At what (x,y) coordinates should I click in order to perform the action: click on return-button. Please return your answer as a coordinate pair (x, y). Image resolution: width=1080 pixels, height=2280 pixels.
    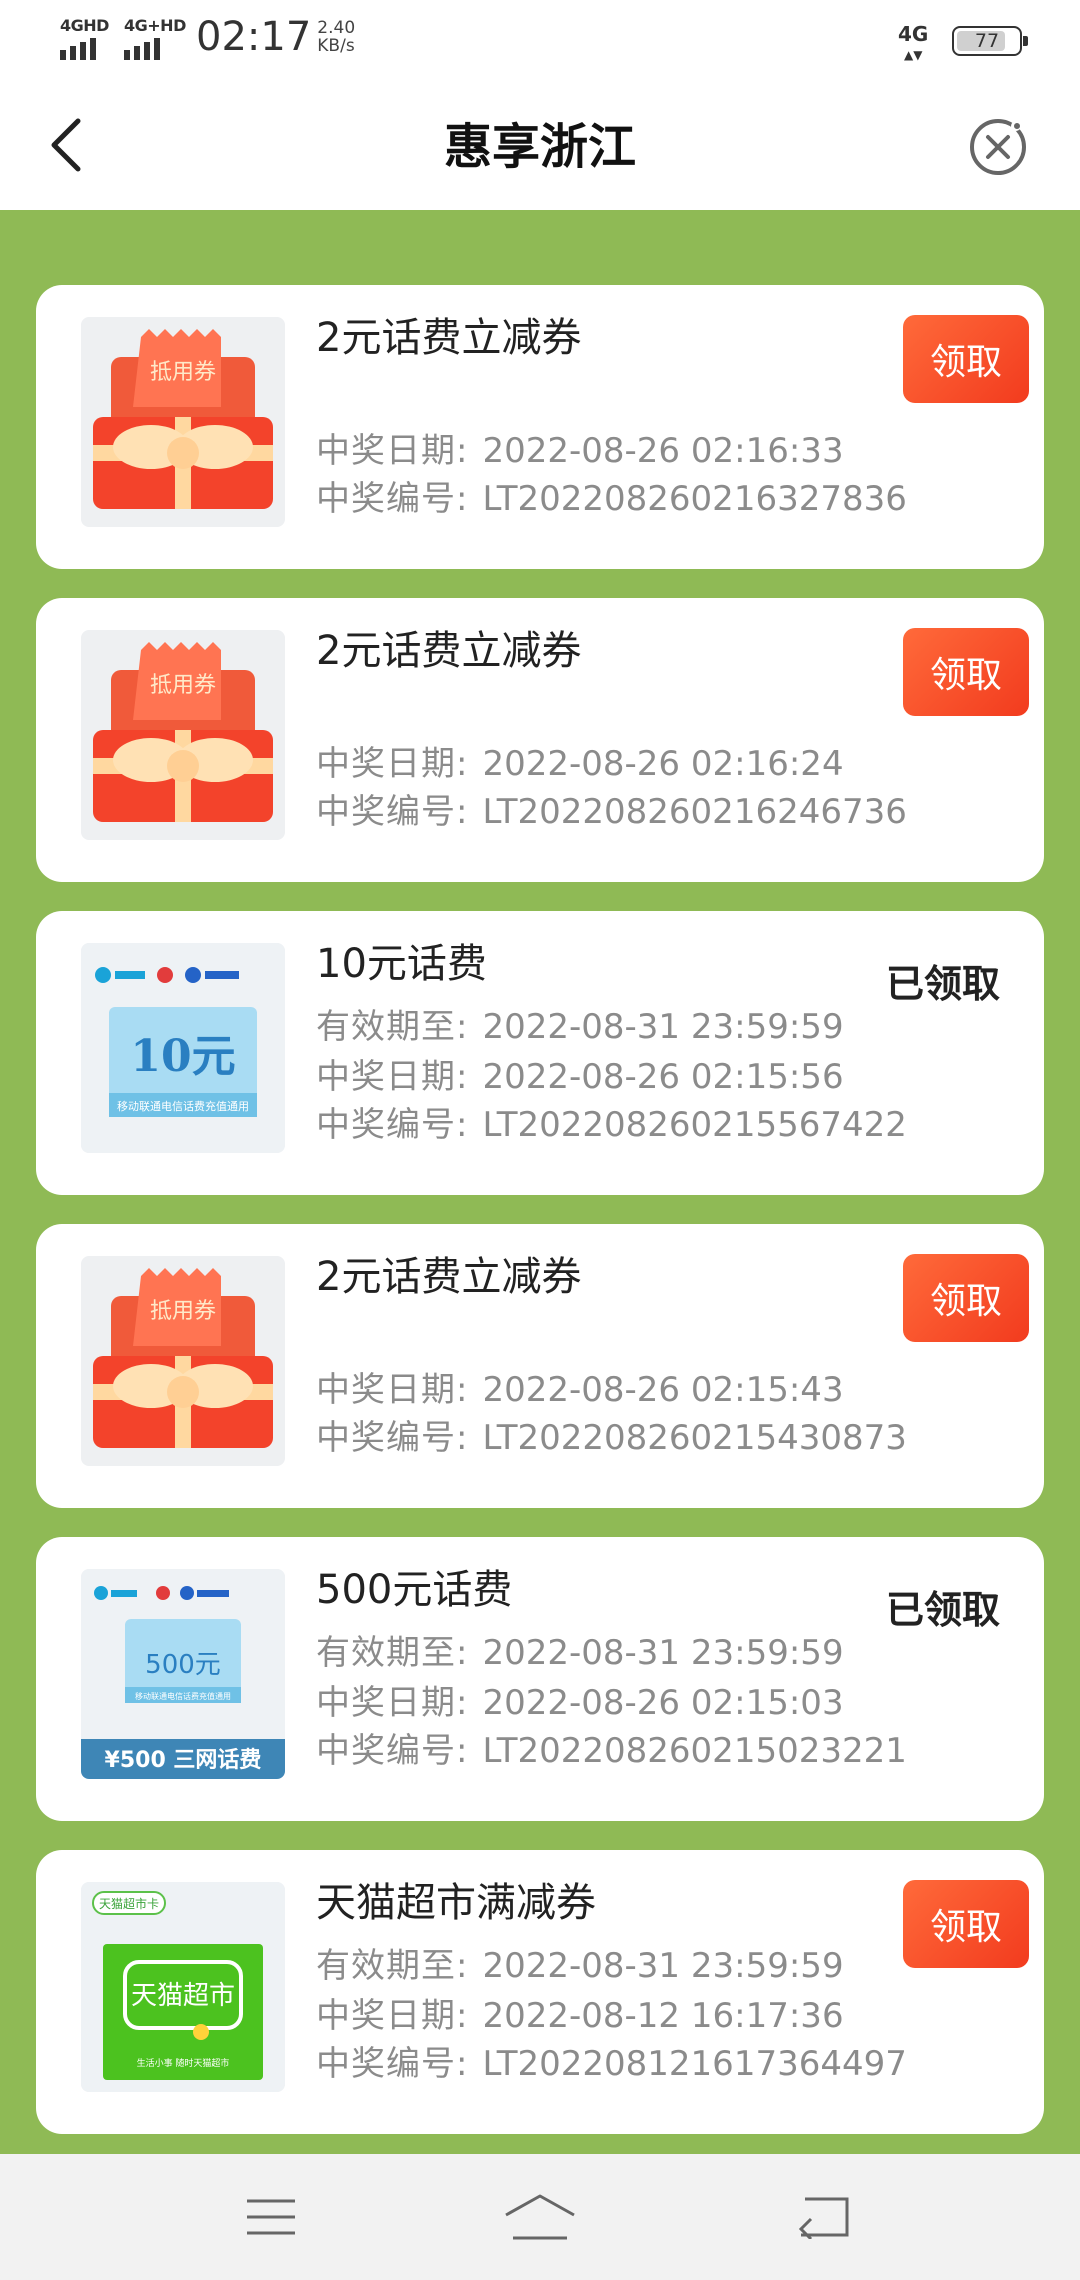
    Looking at the image, I should click on (824, 2217).